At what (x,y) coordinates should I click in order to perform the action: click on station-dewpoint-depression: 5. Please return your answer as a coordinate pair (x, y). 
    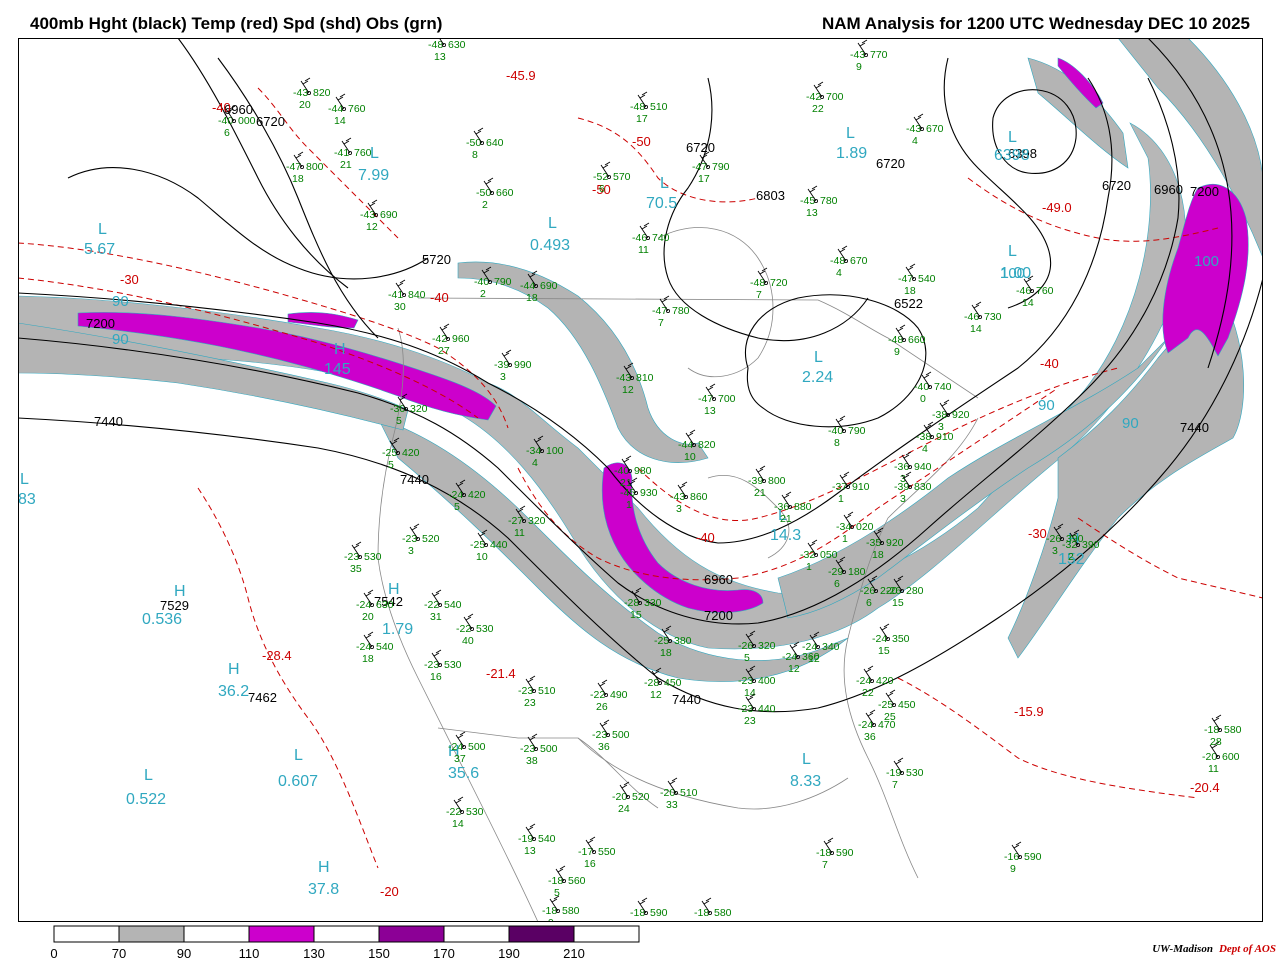
    Looking at the image, I should click on (457, 507).